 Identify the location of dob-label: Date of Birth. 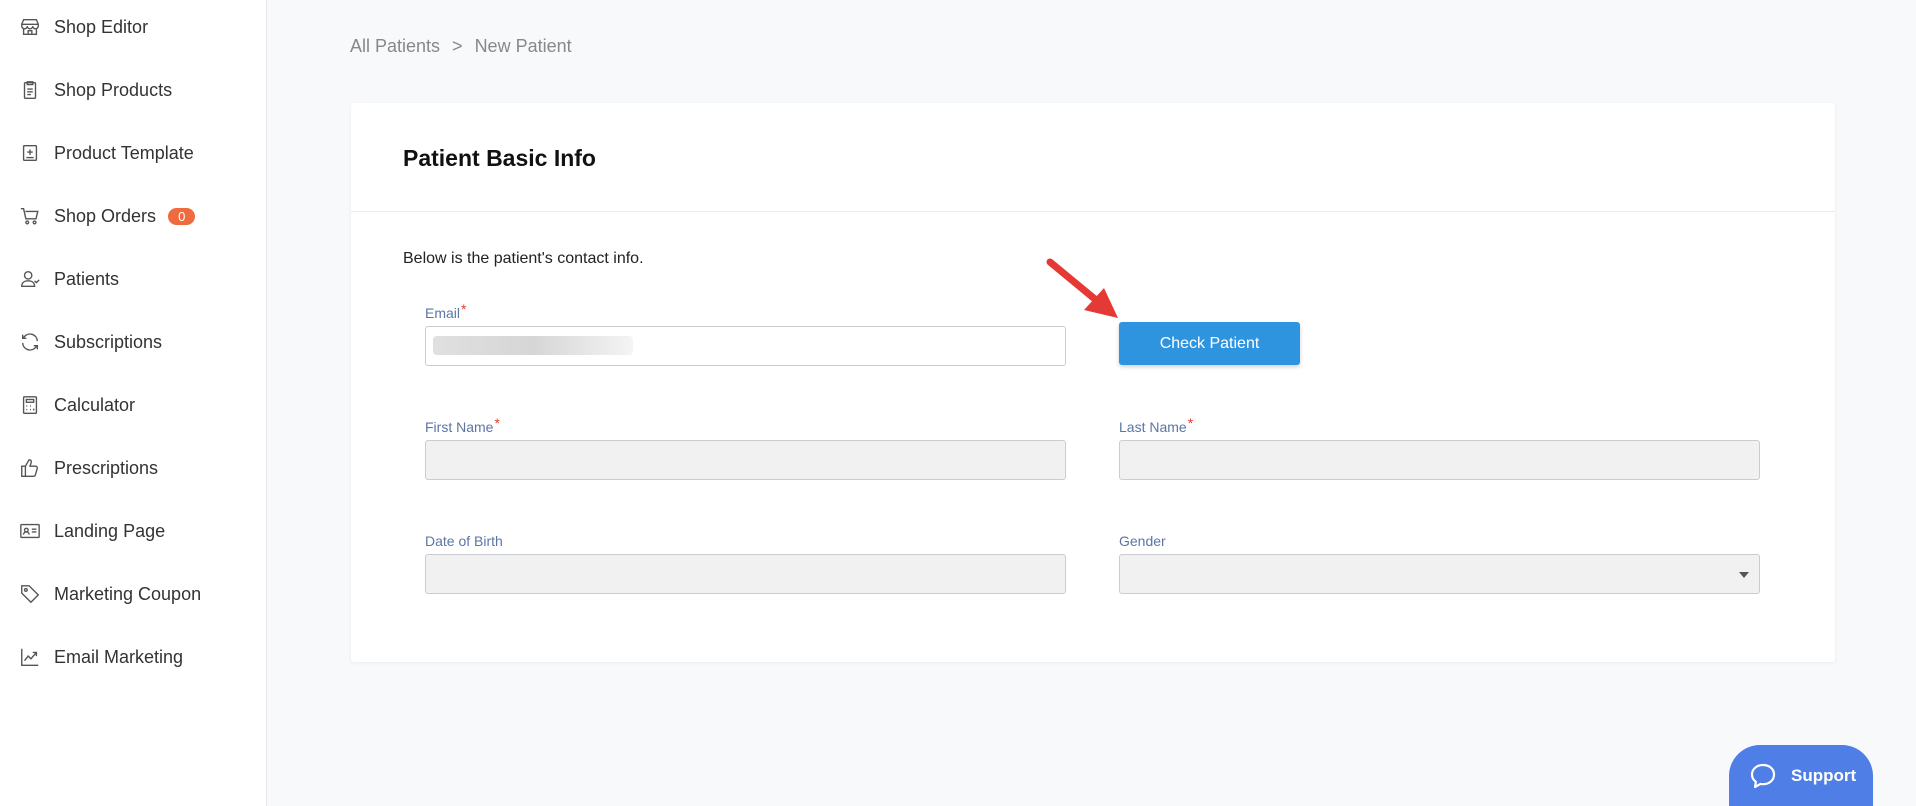
(464, 541).